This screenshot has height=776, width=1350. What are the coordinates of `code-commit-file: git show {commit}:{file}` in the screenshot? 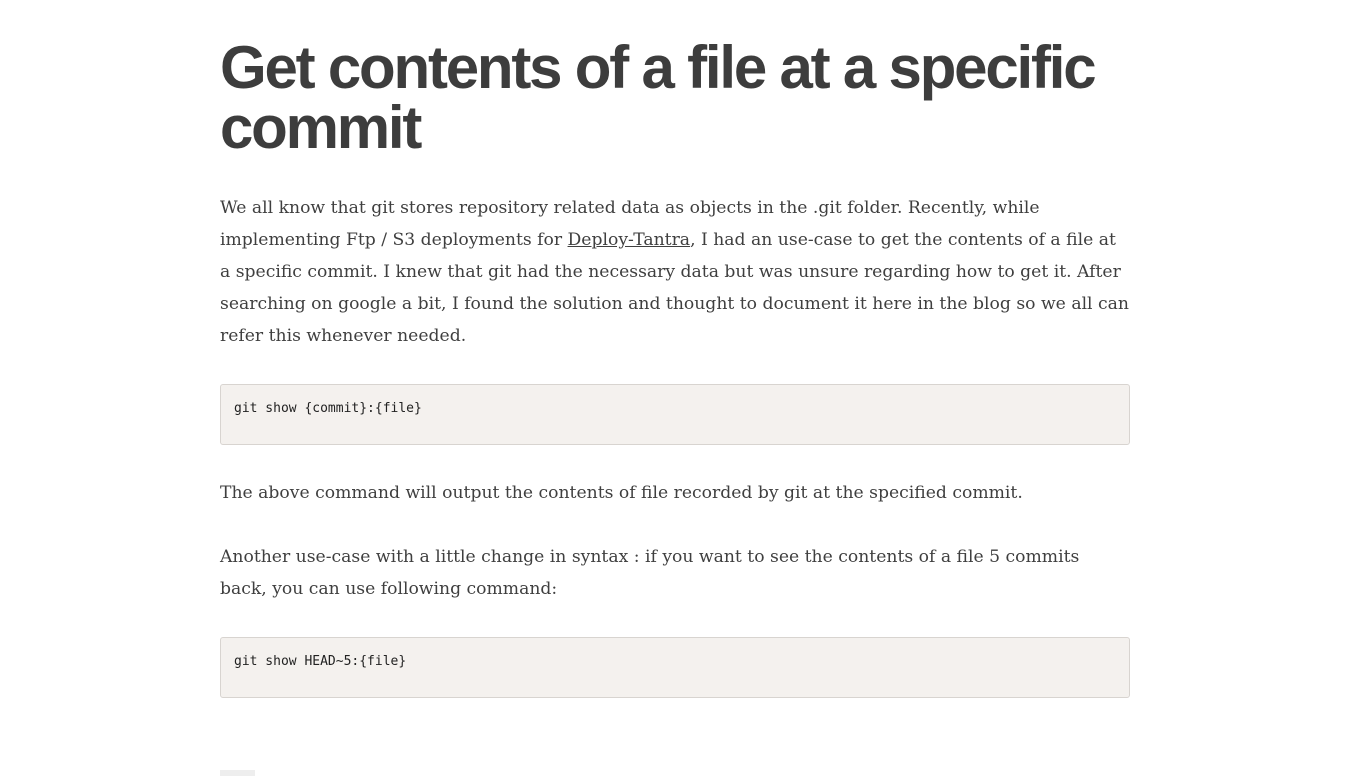 It's located at (328, 408).